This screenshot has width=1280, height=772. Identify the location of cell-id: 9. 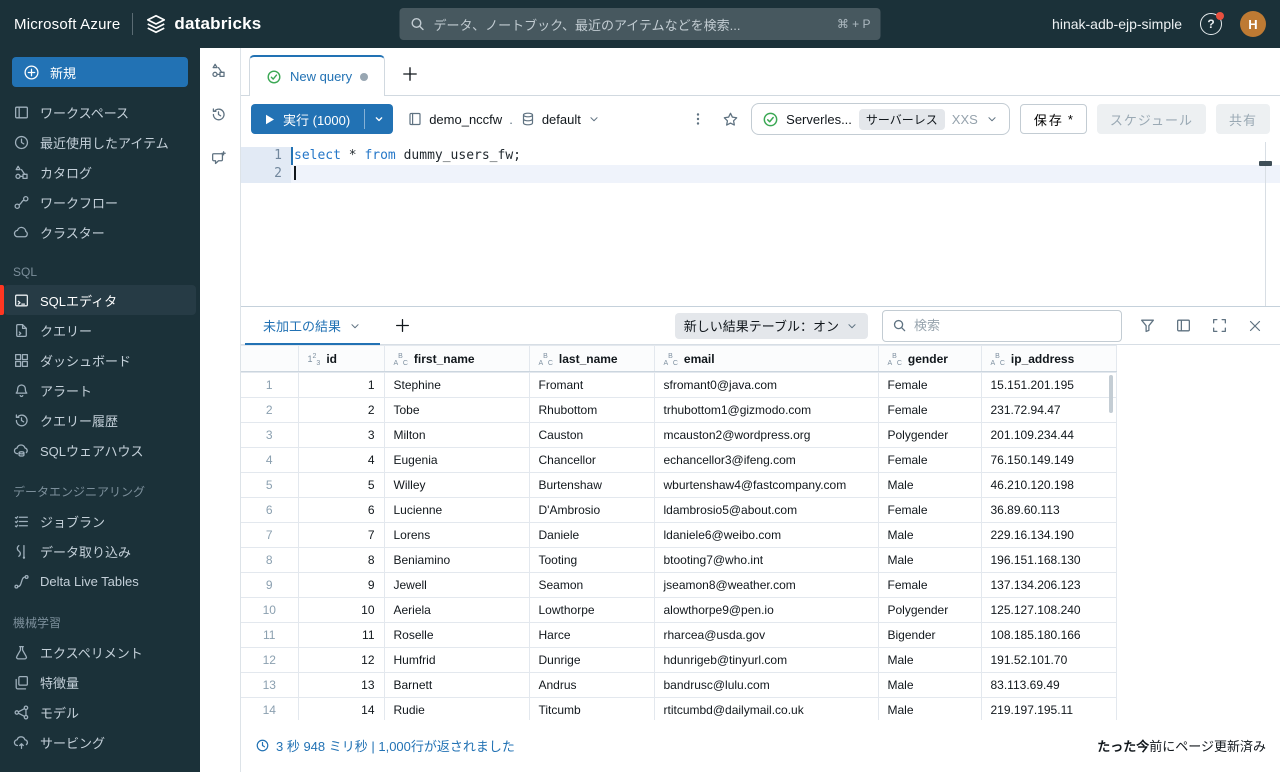
(341, 585).